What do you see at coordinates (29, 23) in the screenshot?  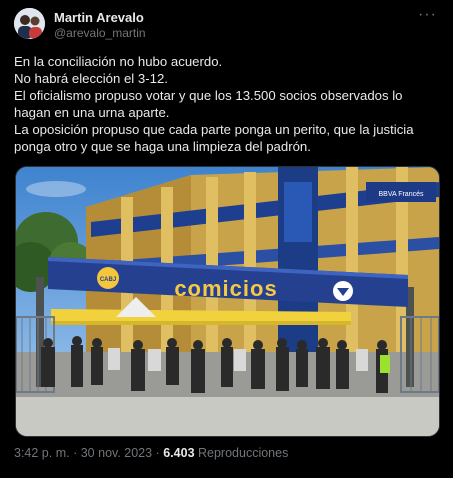 I see `avatar` at bounding box center [29, 23].